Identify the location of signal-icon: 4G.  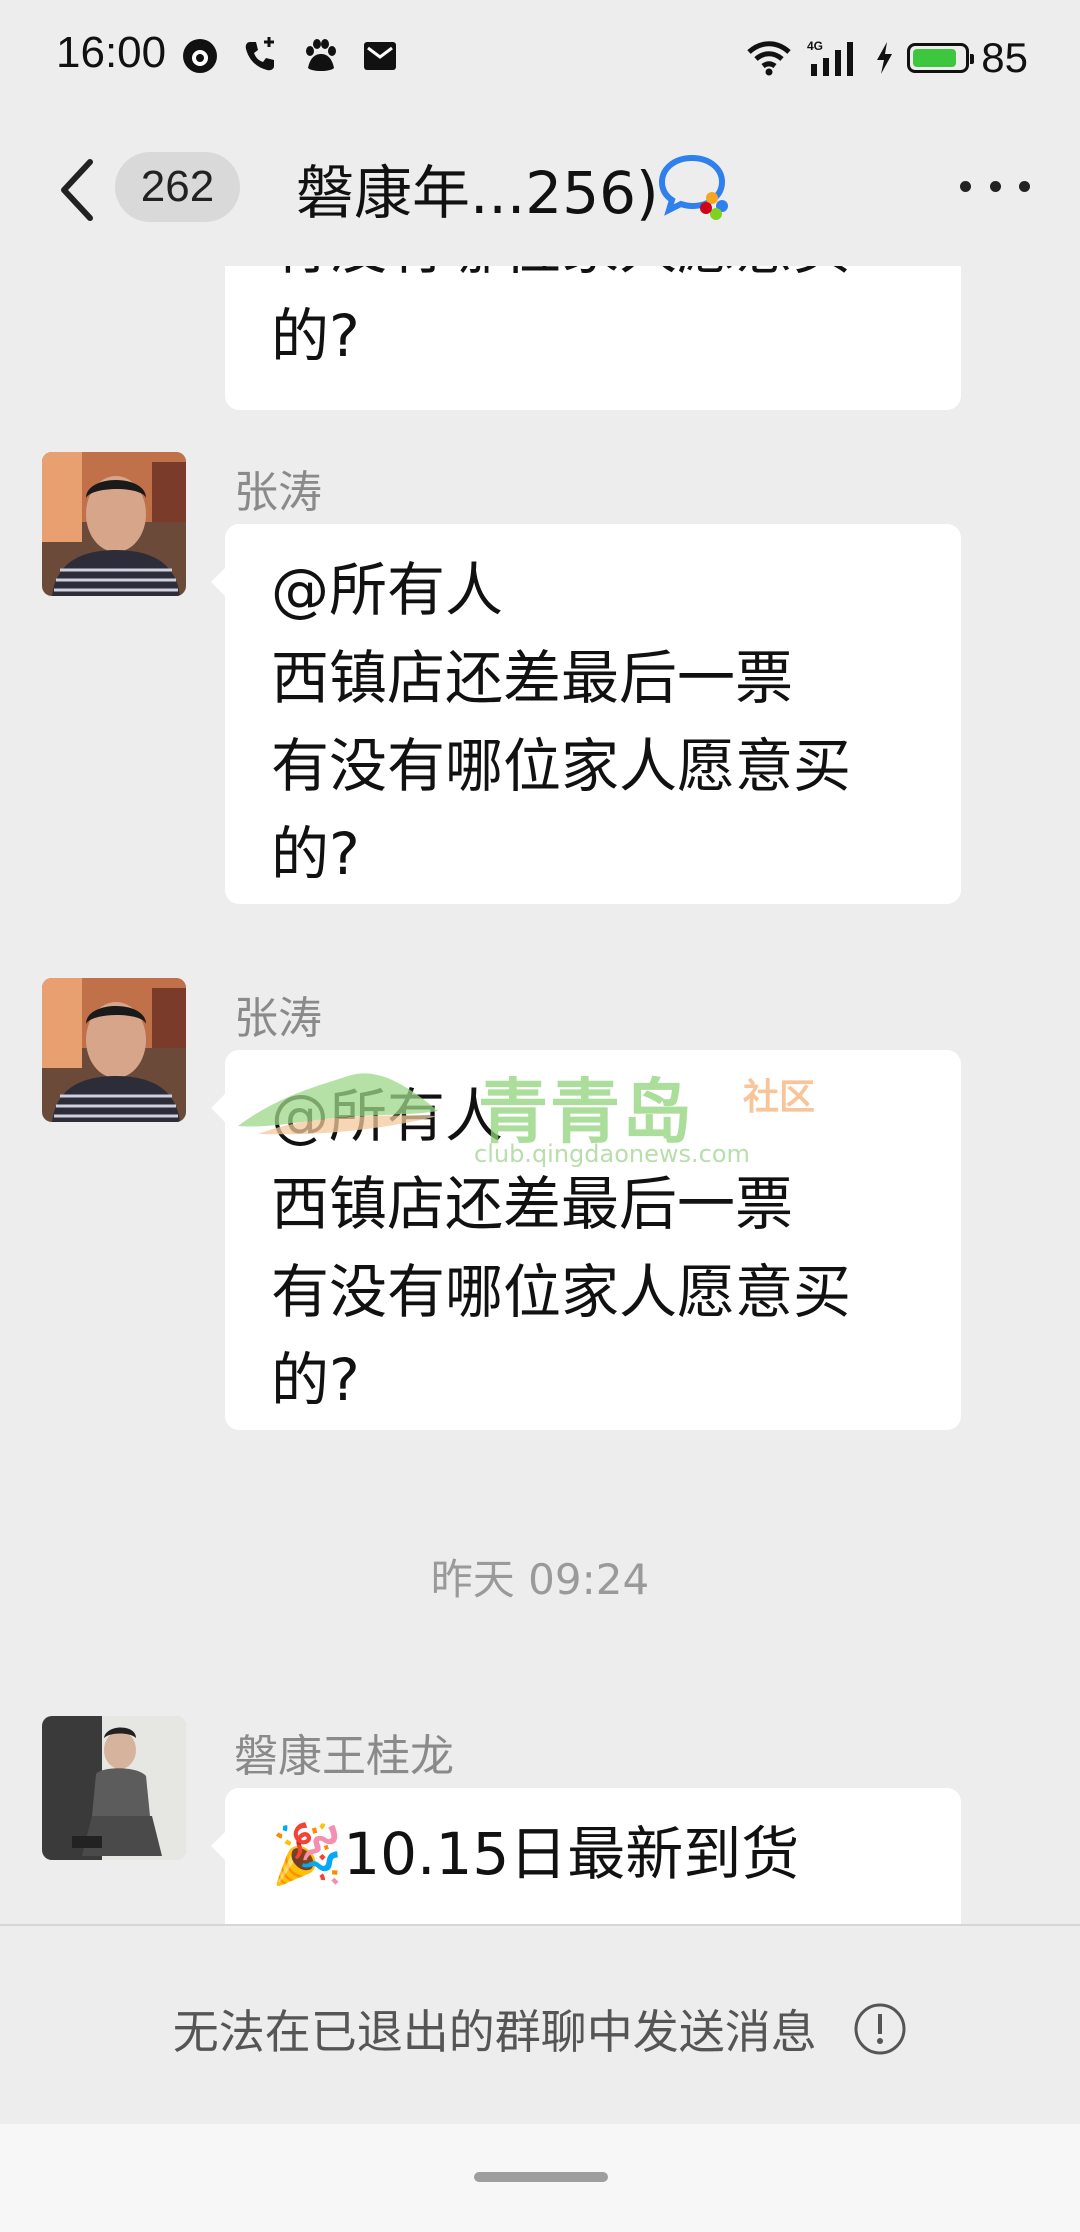
(830, 57).